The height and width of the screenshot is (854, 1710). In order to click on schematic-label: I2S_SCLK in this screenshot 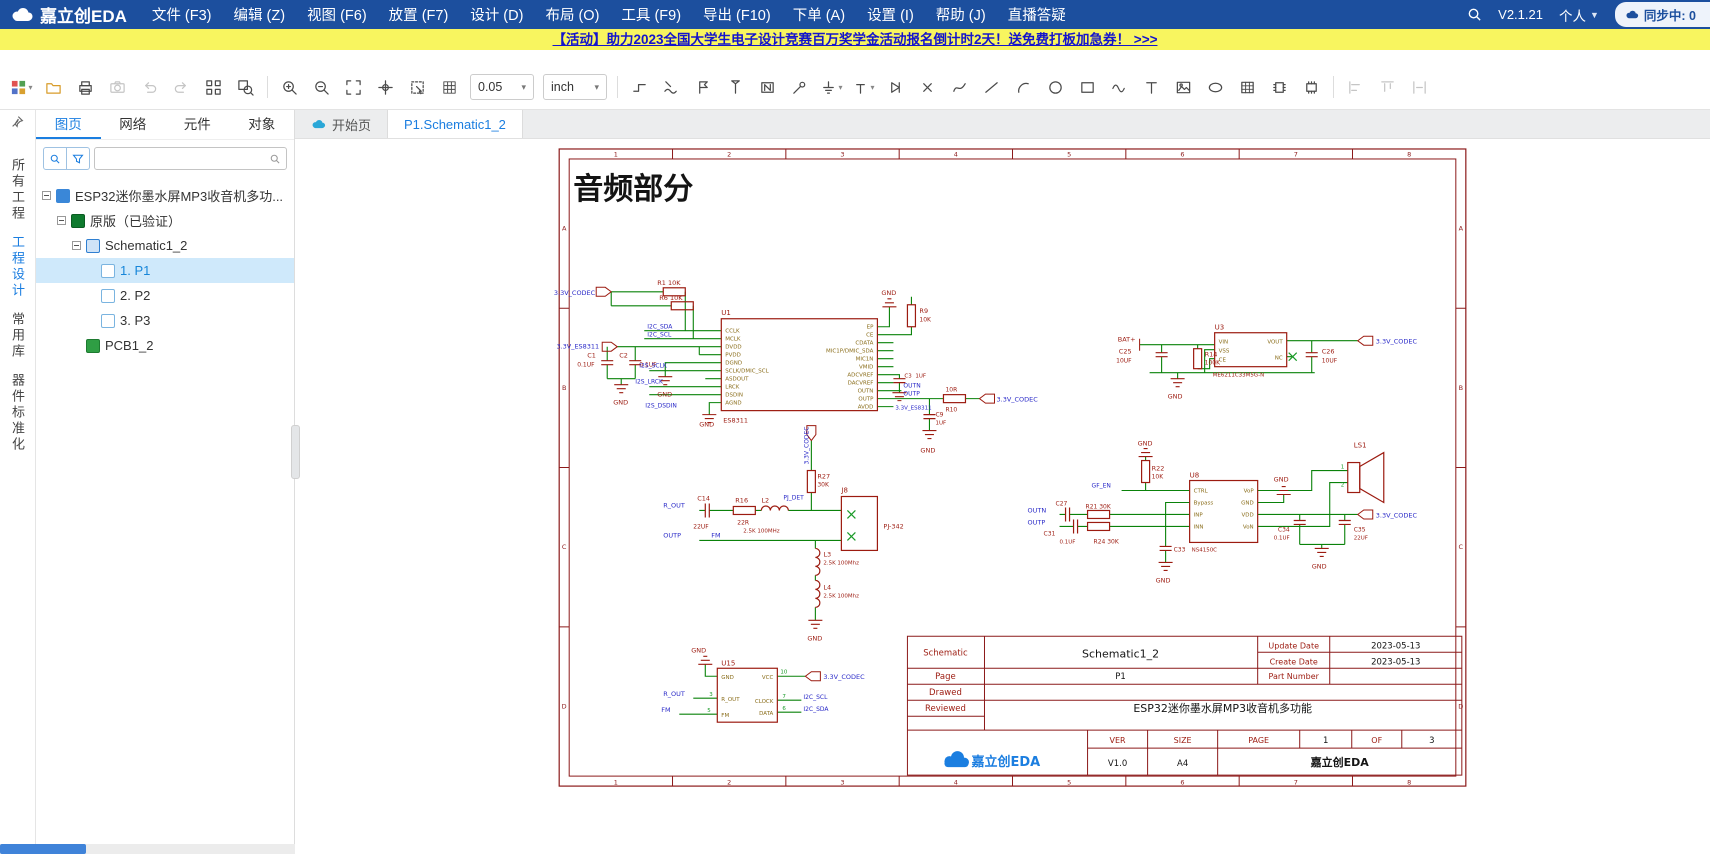, I will do `click(653, 366)`.